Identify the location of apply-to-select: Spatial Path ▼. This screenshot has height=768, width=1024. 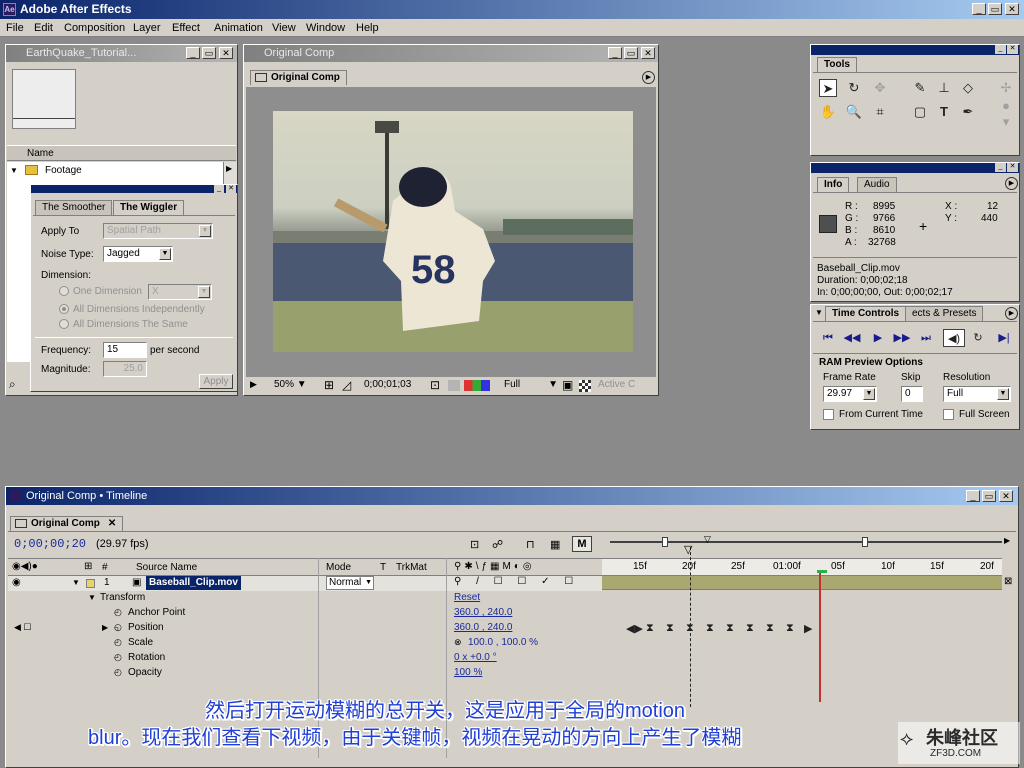
(158, 231).